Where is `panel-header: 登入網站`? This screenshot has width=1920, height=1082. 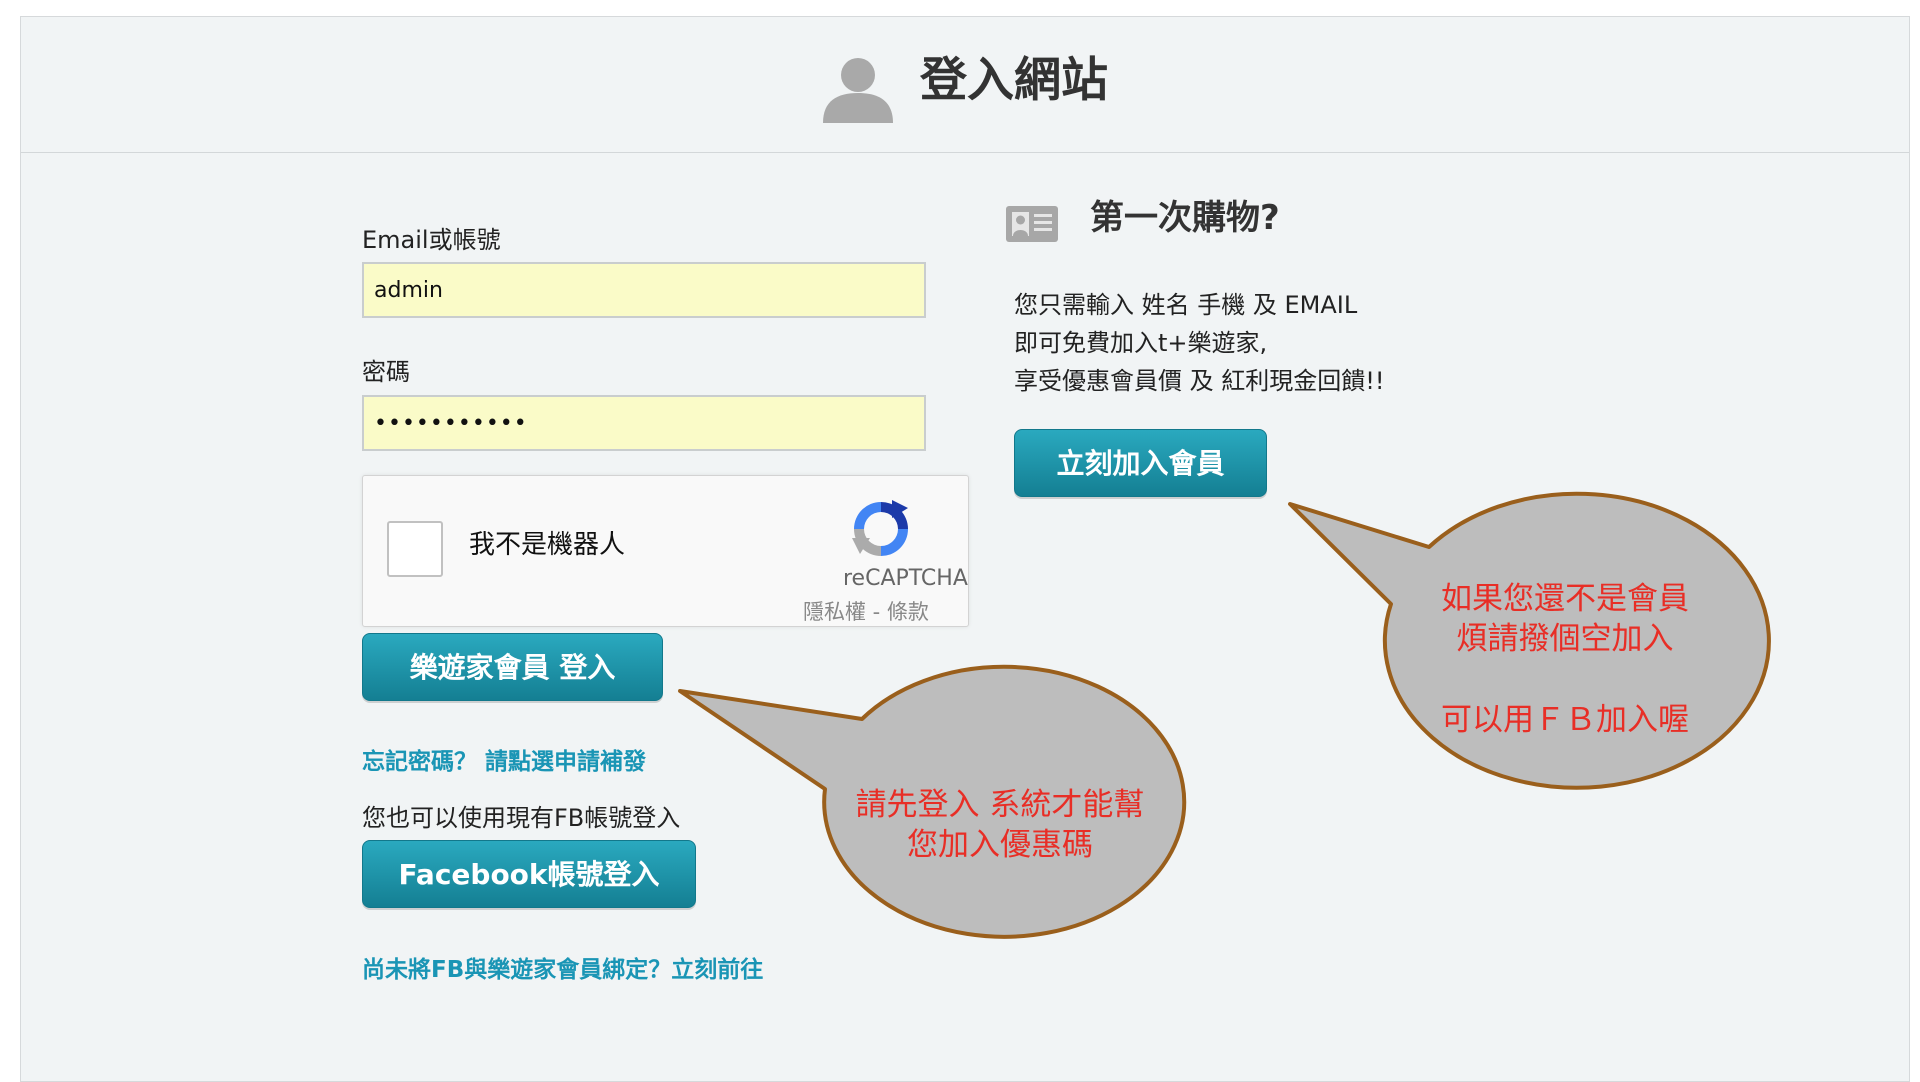 panel-header: 登入網站 is located at coordinates (965, 85).